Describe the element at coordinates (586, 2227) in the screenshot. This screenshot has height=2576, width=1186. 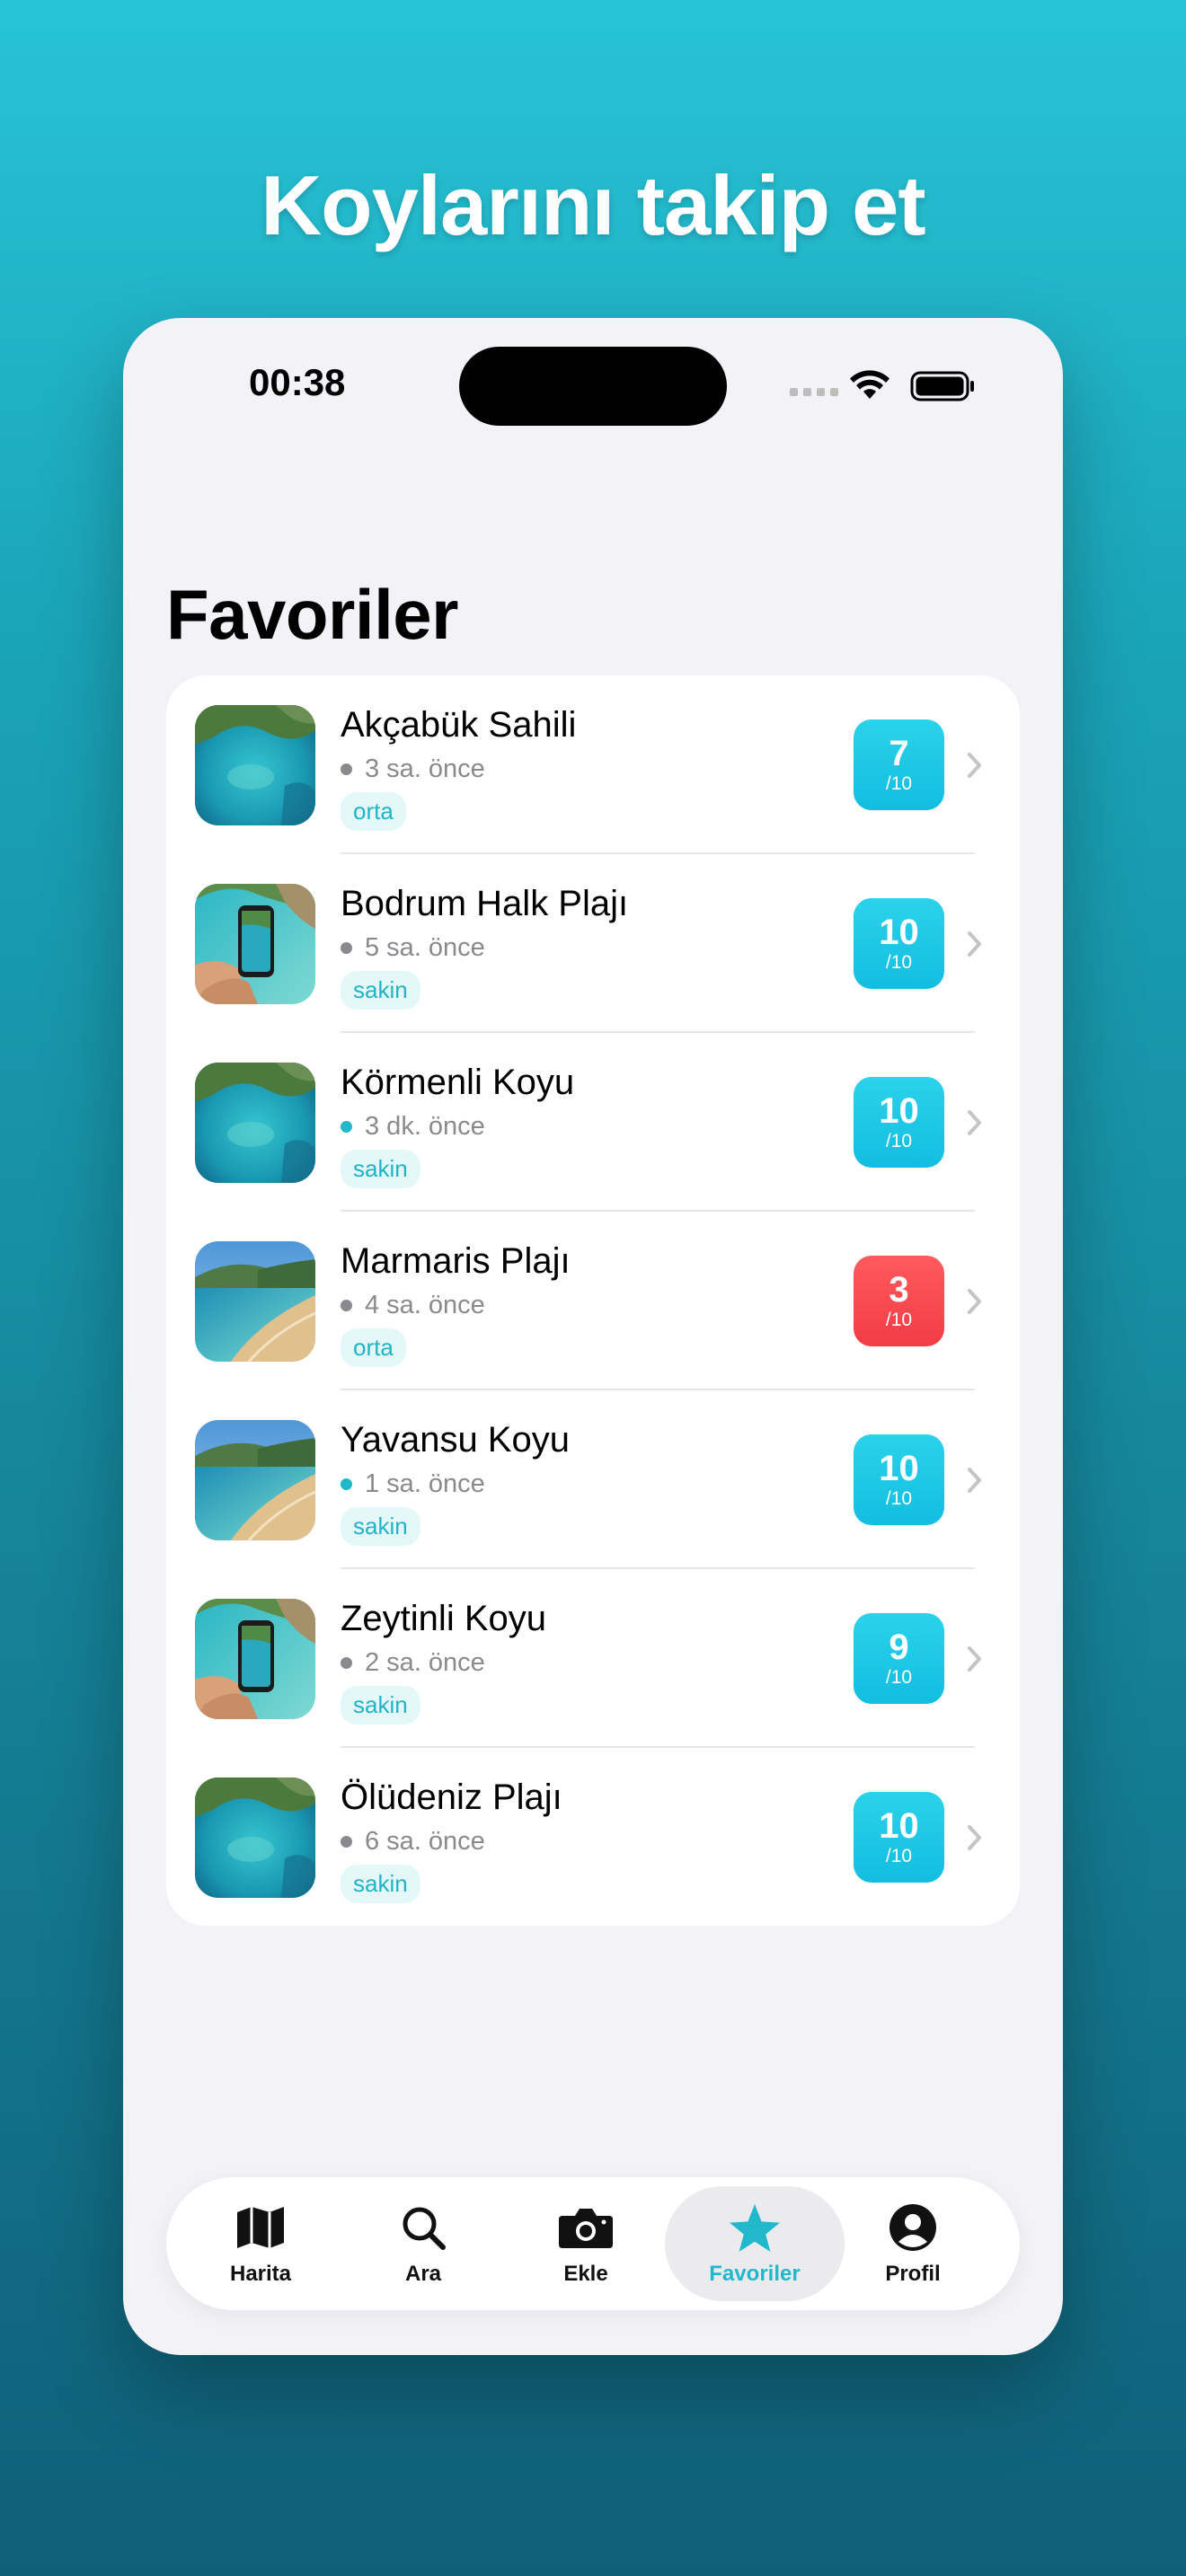
I see `camera-icon` at that location.